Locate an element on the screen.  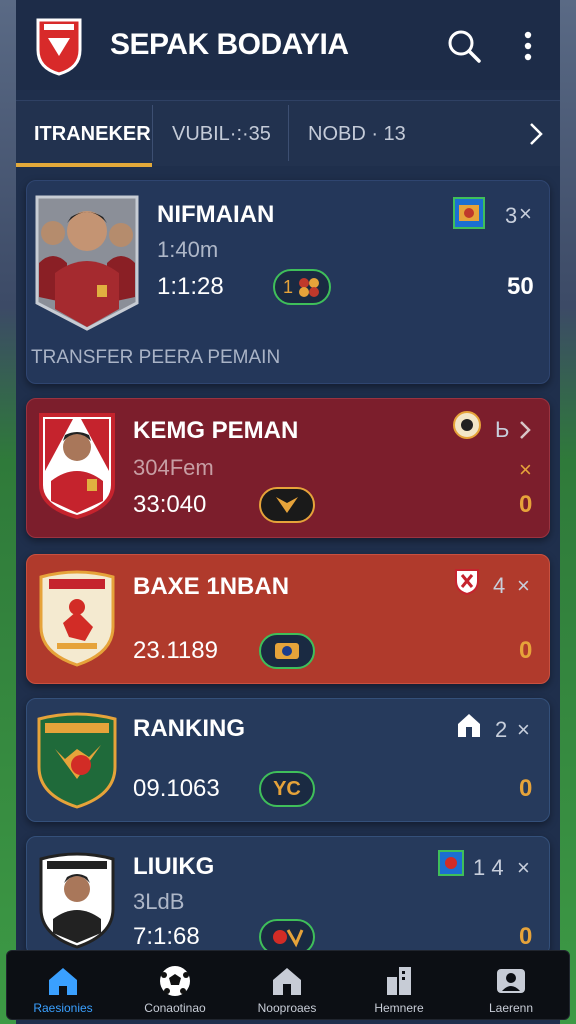
tab-third: NOBD · 13 is located at coordinates (357, 134).